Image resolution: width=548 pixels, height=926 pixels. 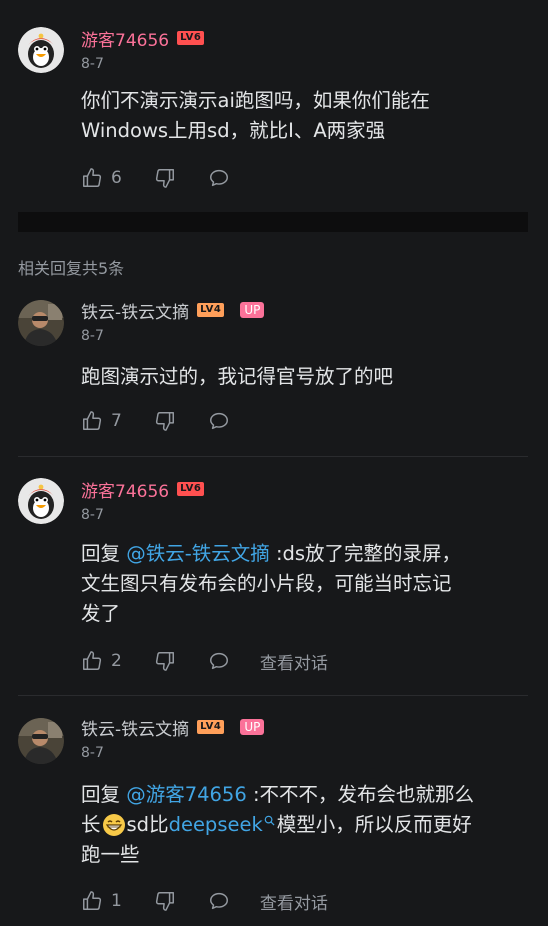 What do you see at coordinates (255, 100) in the screenshot?
I see `comment-text-line: 你们不演示演示ai跑图吗，如果你们能在` at bounding box center [255, 100].